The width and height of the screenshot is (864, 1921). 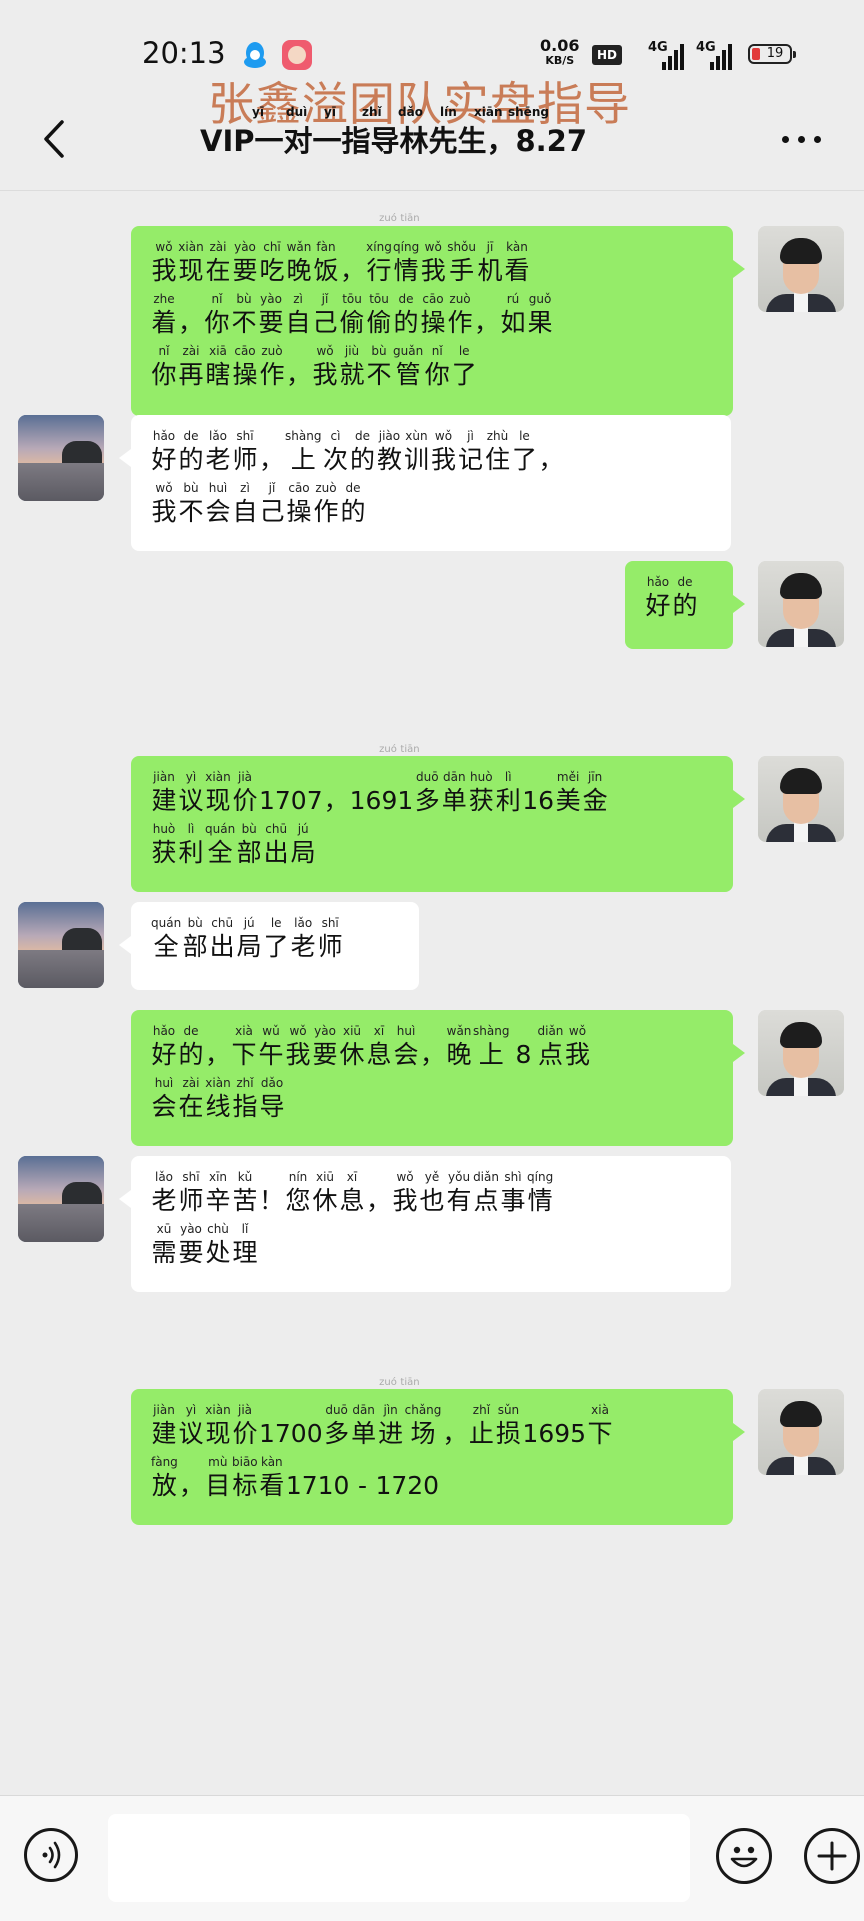 I want to click on ruby-char: huì 会, so click(x=406, y=1048).